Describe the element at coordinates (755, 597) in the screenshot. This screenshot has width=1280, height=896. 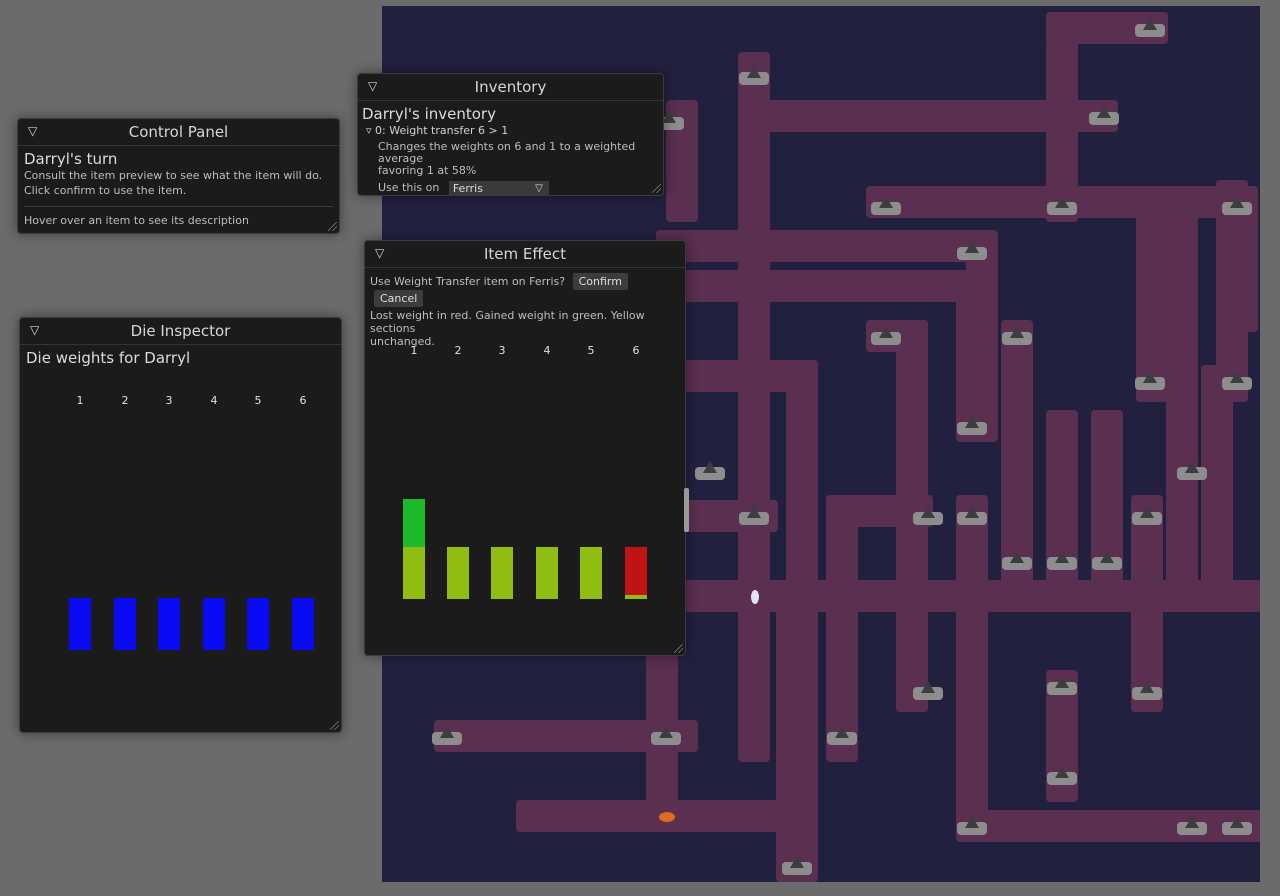
I see `ghost-player-icon` at that location.